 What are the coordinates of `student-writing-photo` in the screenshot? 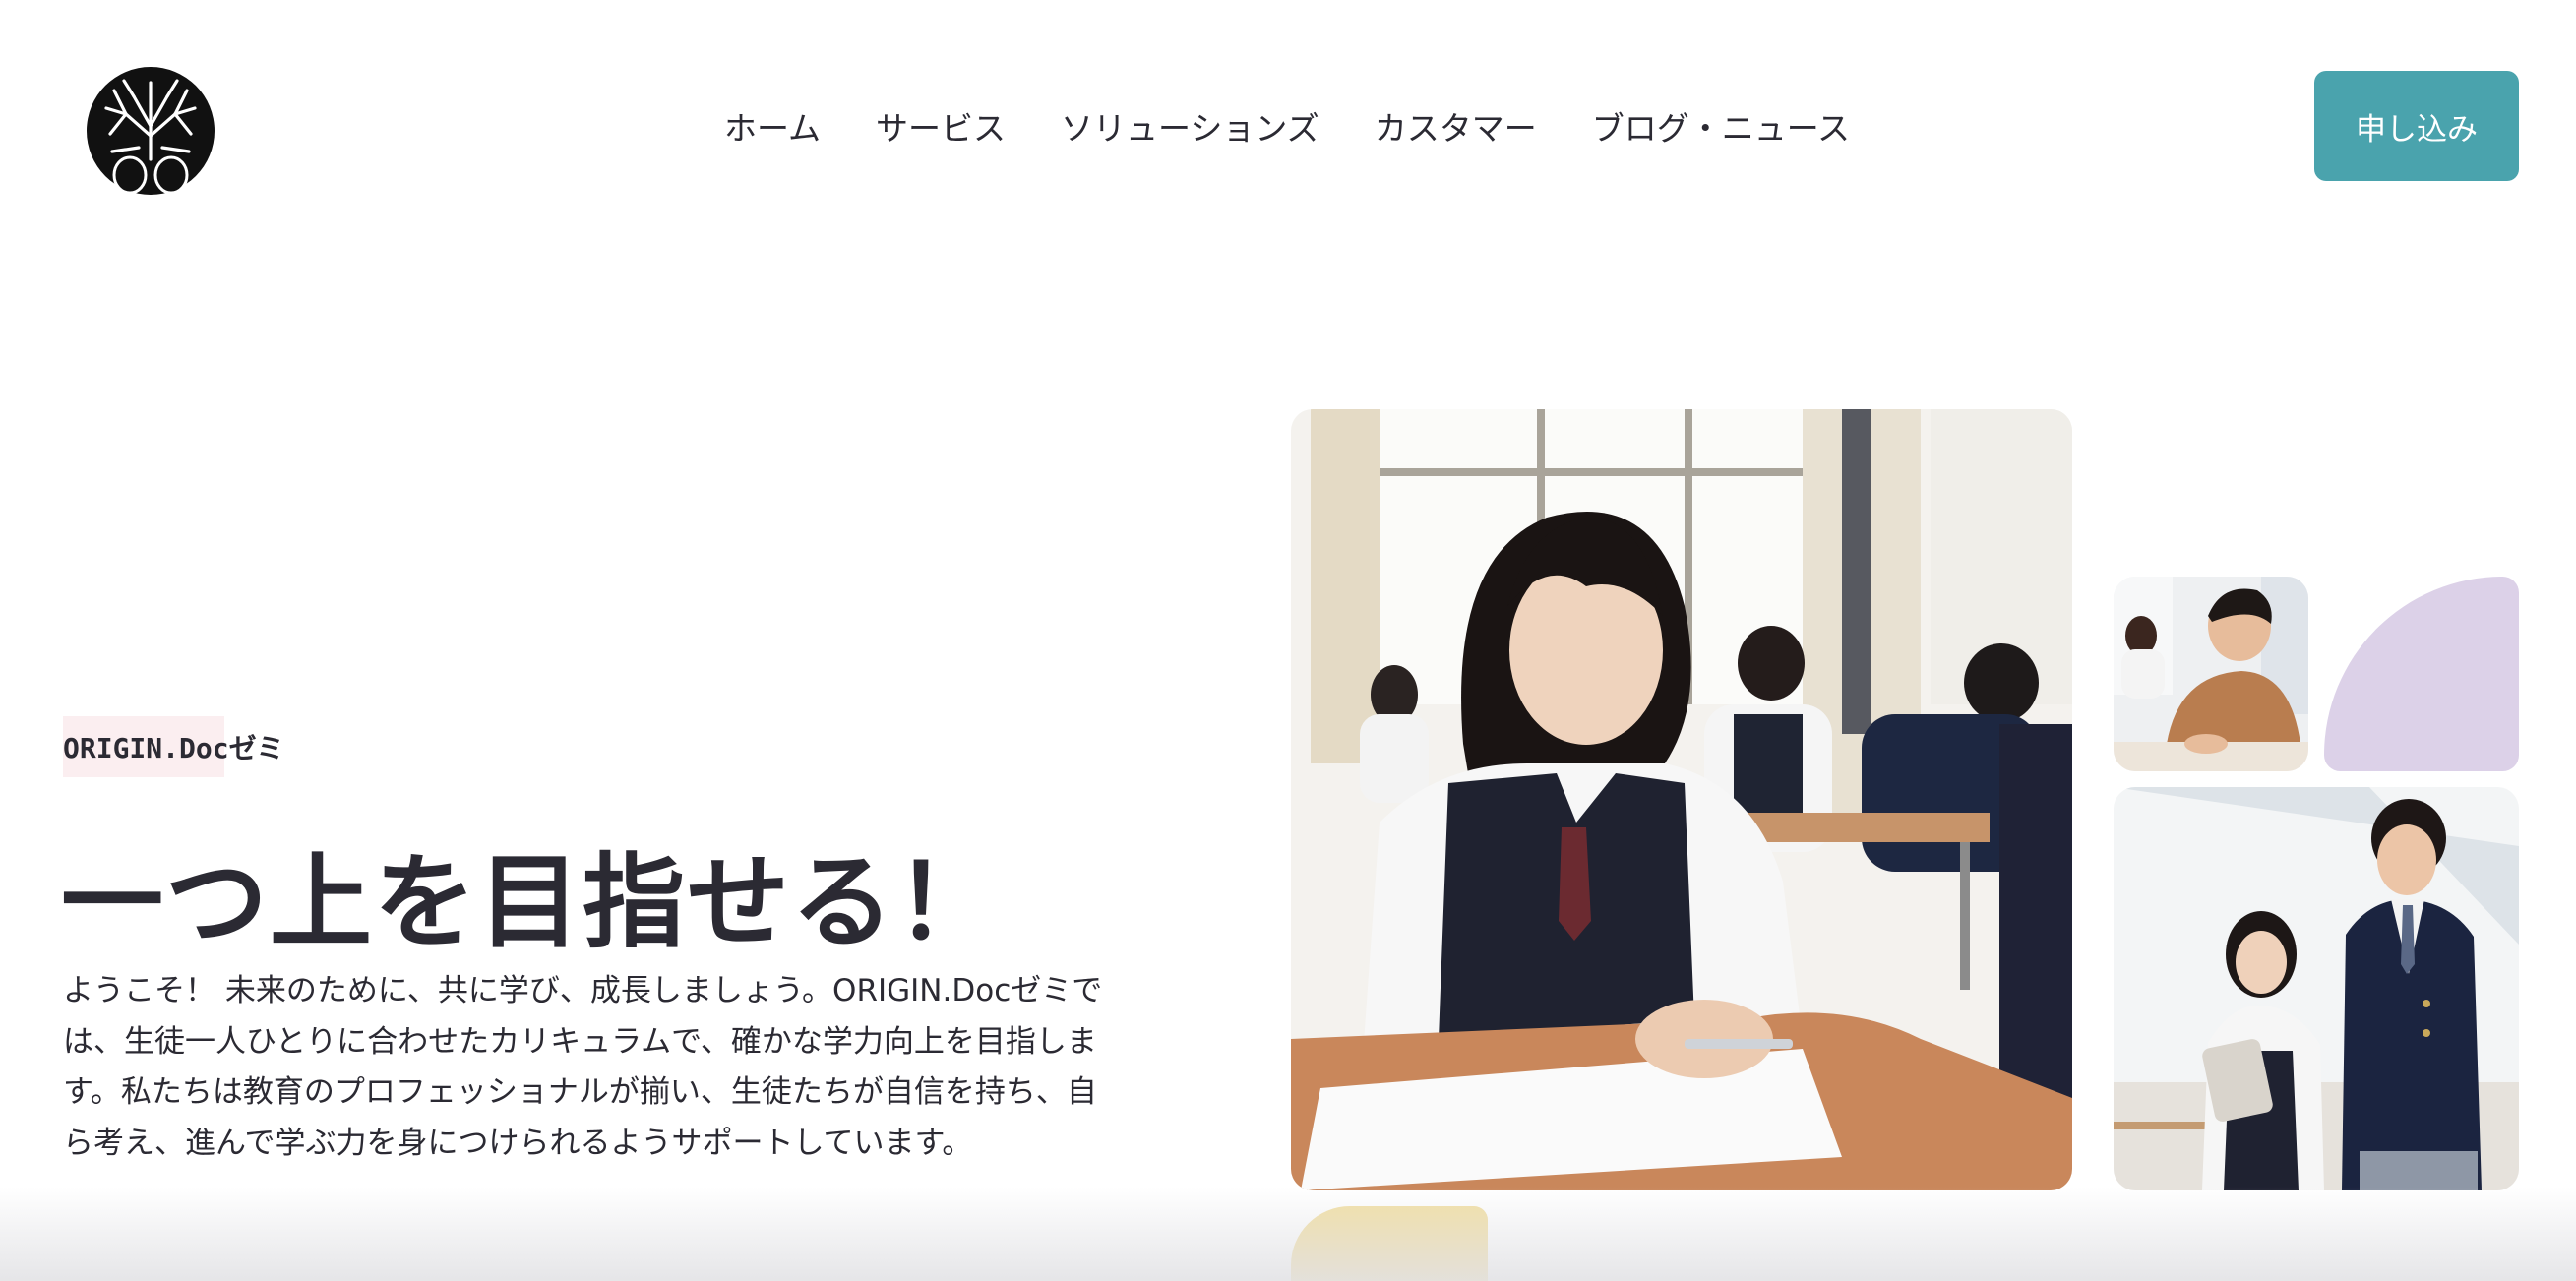 It's located at (2211, 674).